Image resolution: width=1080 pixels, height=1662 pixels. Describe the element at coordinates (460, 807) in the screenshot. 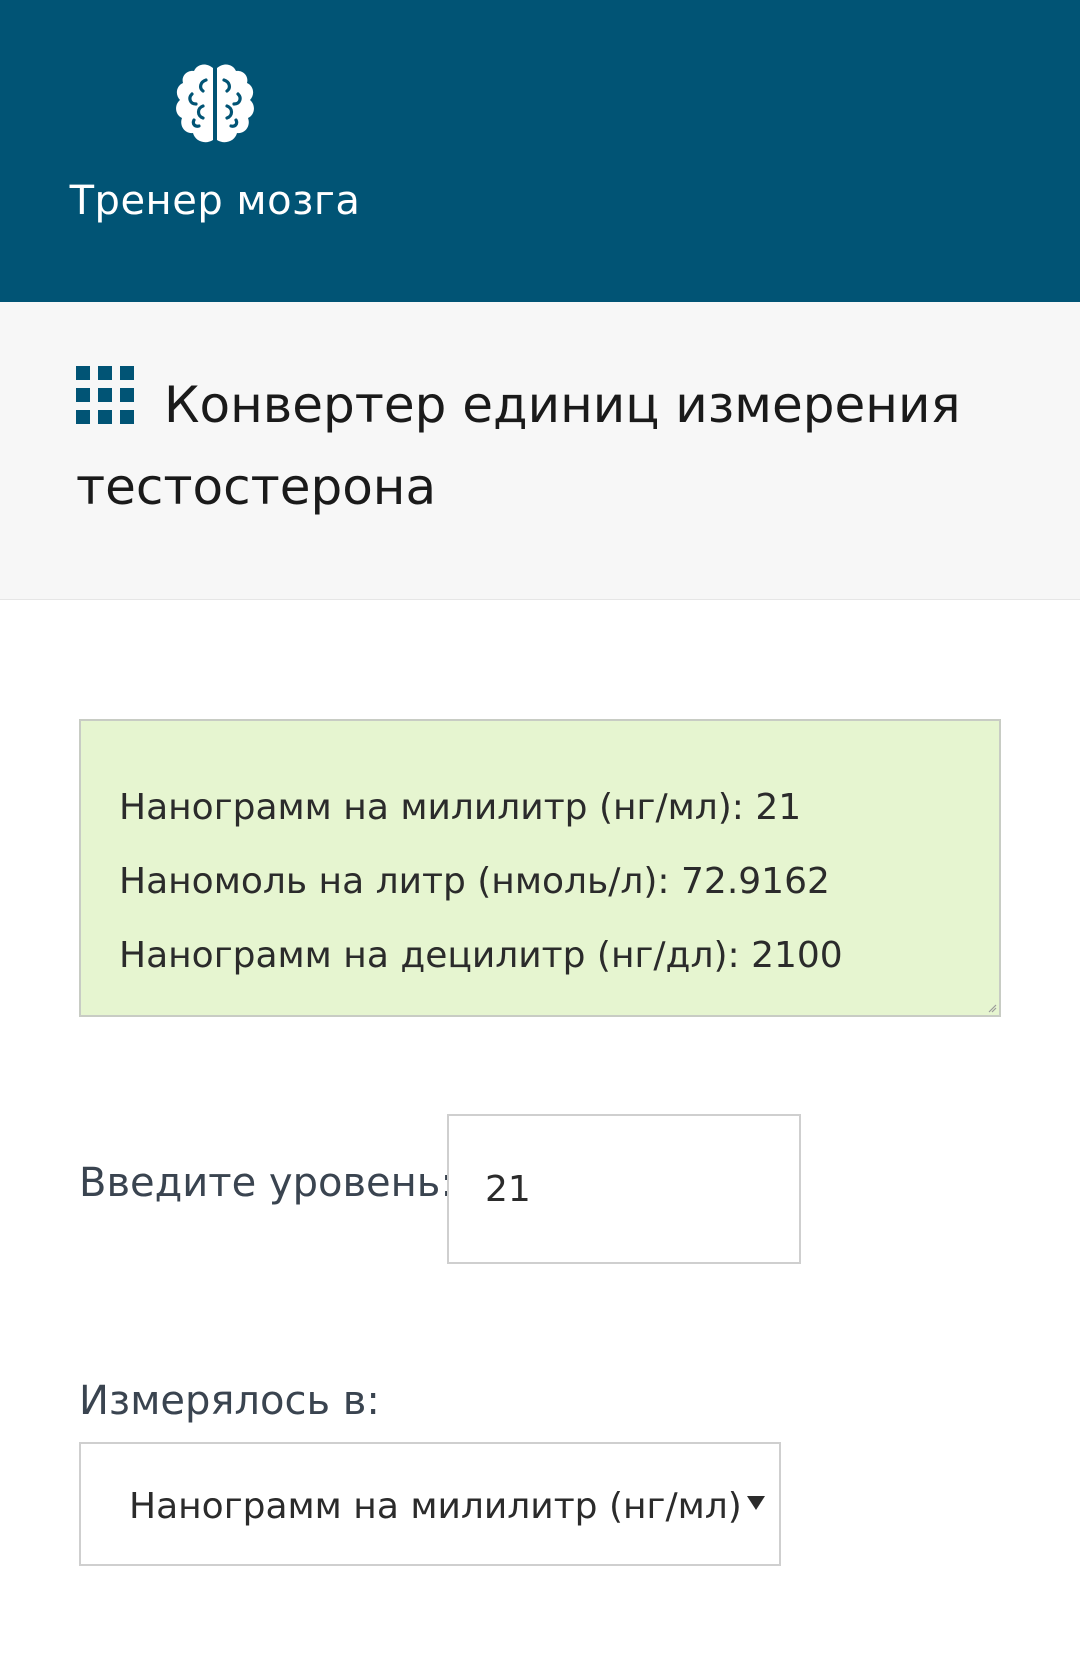

I see `result-line-ng-ml: Нанограмм на милилитр (нг/мл): 21` at that location.